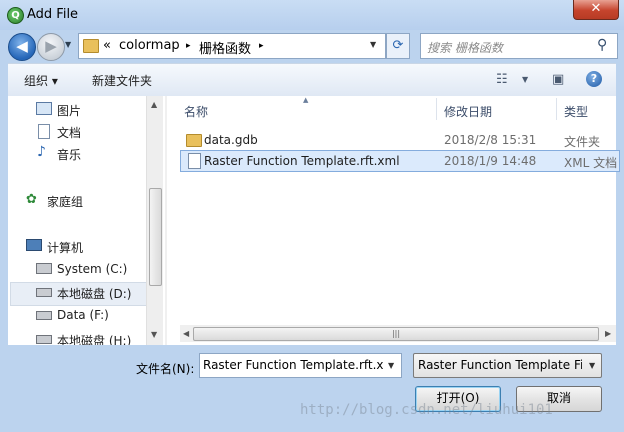 This screenshot has height=432, width=624. I want to click on horizontal-scrollbar: ◀ ||| ▶, so click(398, 333).